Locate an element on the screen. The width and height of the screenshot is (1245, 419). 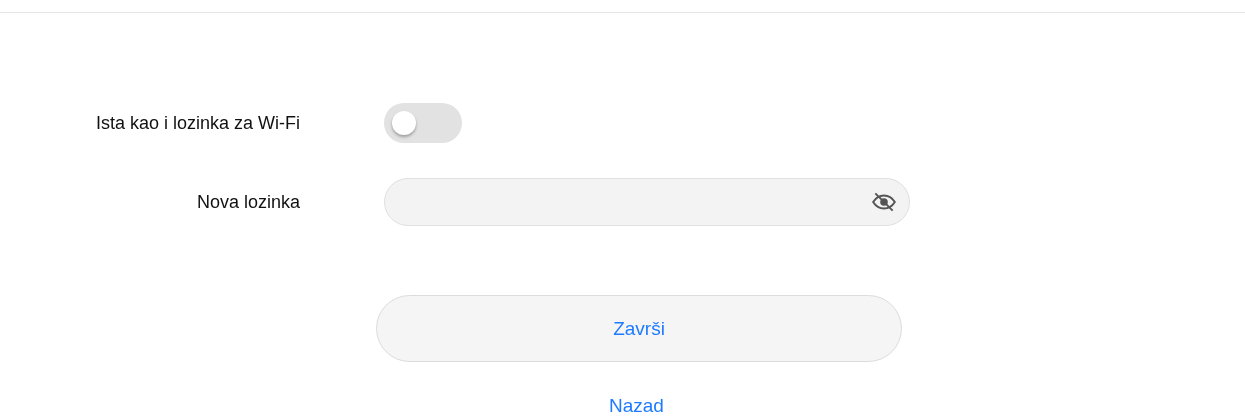
password-field is located at coordinates (647, 202).